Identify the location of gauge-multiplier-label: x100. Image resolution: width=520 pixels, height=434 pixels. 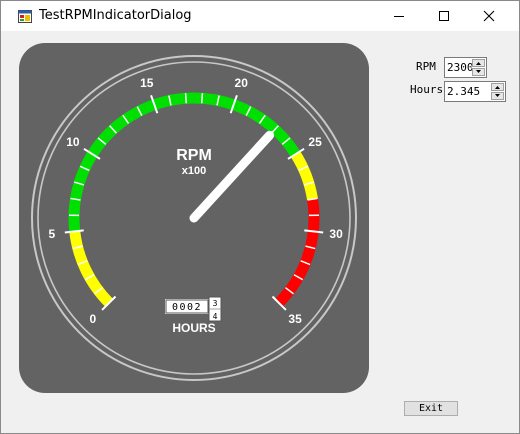
(194, 171).